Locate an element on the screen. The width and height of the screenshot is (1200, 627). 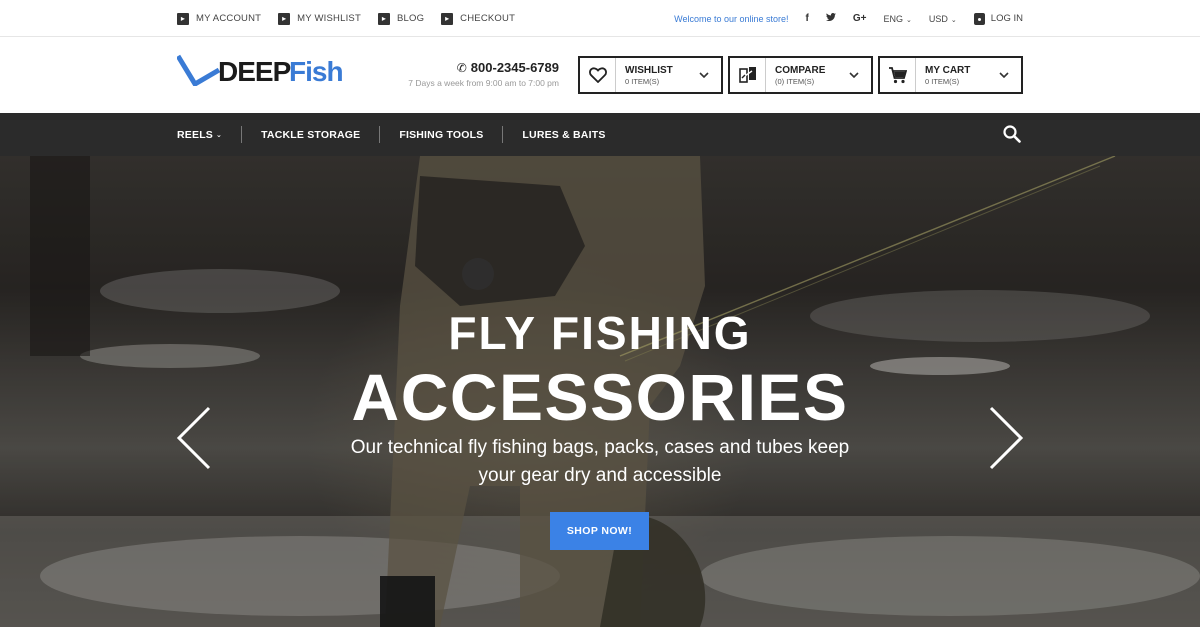
compare-text: COMPARE (0) ITEM(S) is located at coordinates (812, 75).